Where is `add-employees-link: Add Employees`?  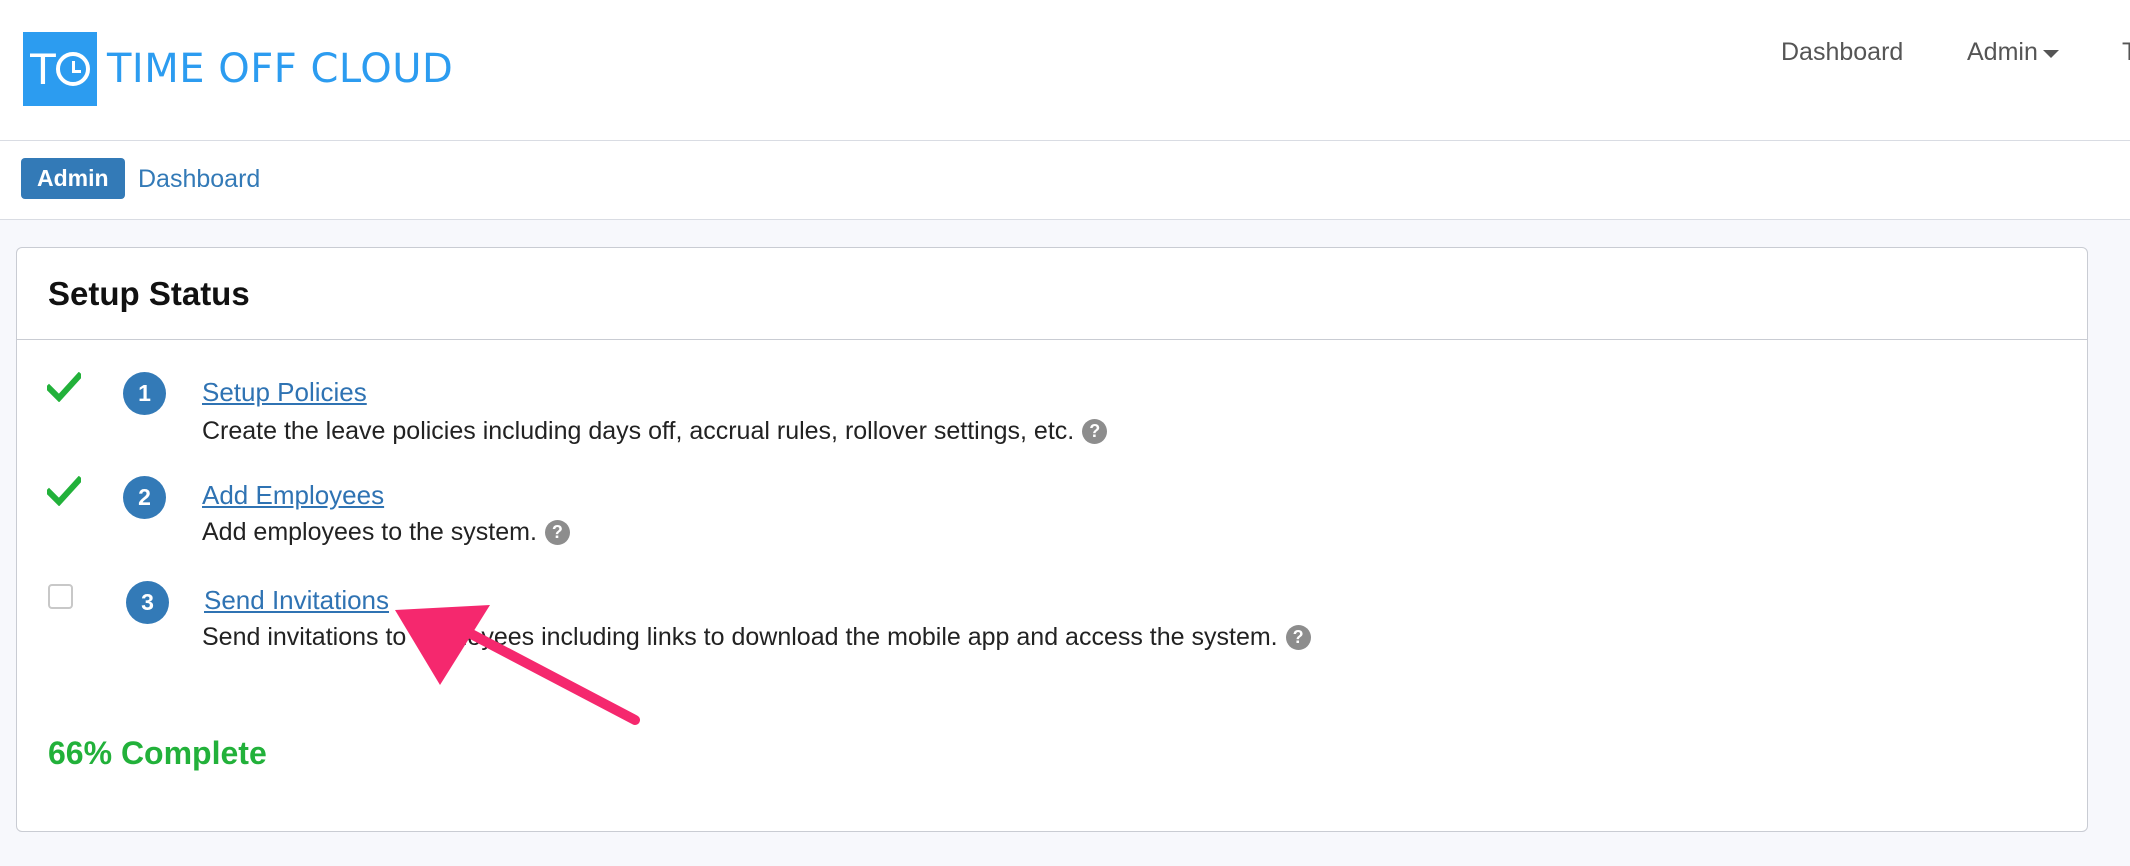 add-employees-link: Add Employees is located at coordinates (293, 495).